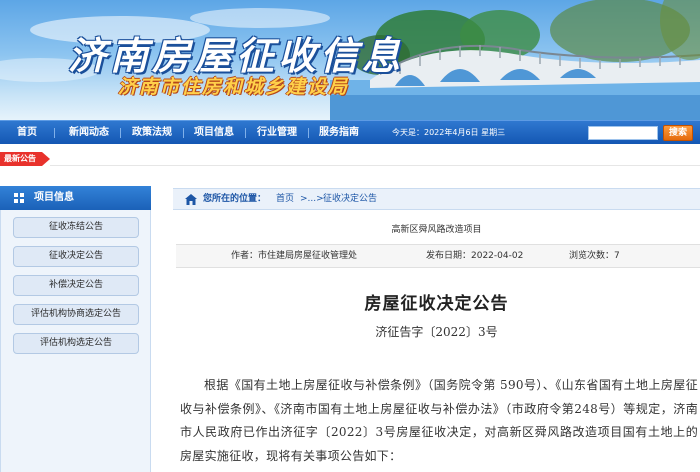 This screenshot has height=472, width=700. I want to click on search-button: 搜索, so click(678, 133).